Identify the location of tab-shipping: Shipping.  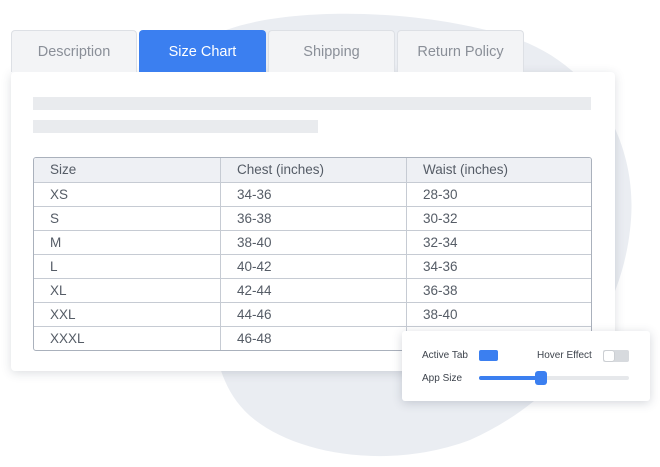
(331, 51).